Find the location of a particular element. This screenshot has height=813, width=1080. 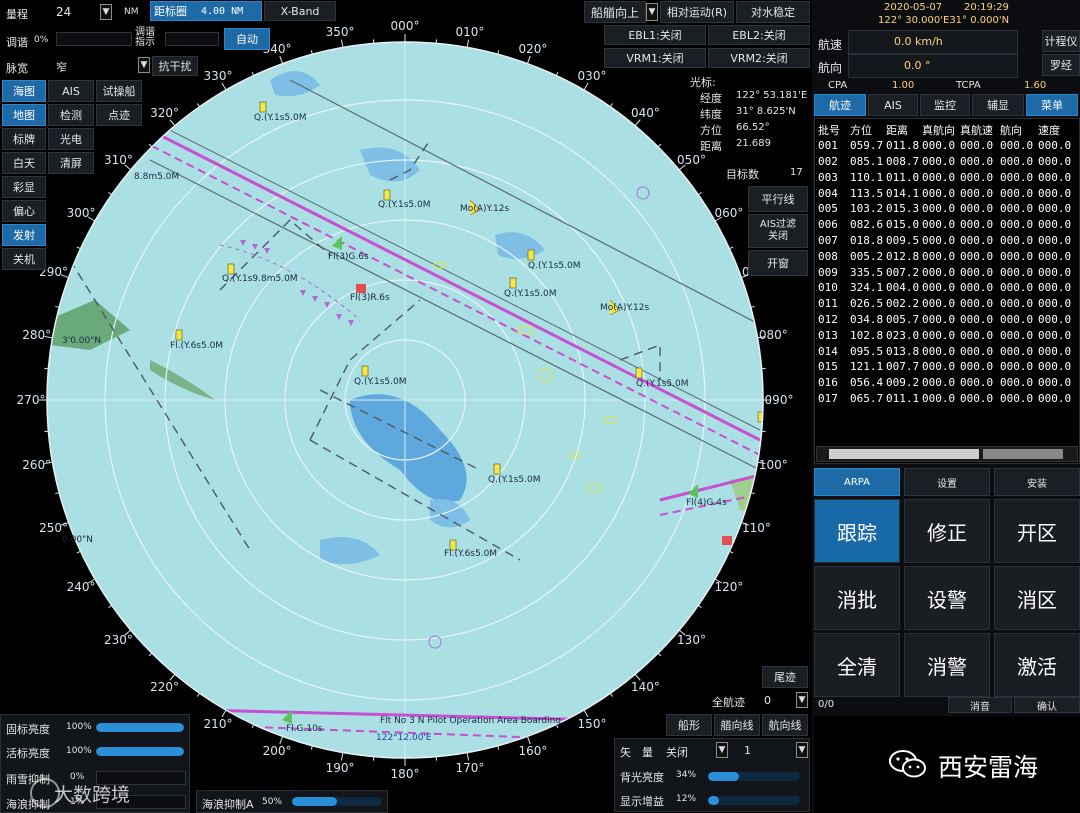

cpa-value: 1.00 is located at coordinates (903, 85).